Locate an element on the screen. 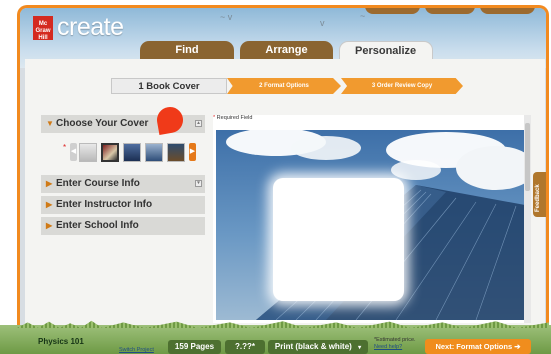 This screenshot has height=354, width=551. publisher-logo-icon: Mc Graw Hill is located at coordinates (43, 28).